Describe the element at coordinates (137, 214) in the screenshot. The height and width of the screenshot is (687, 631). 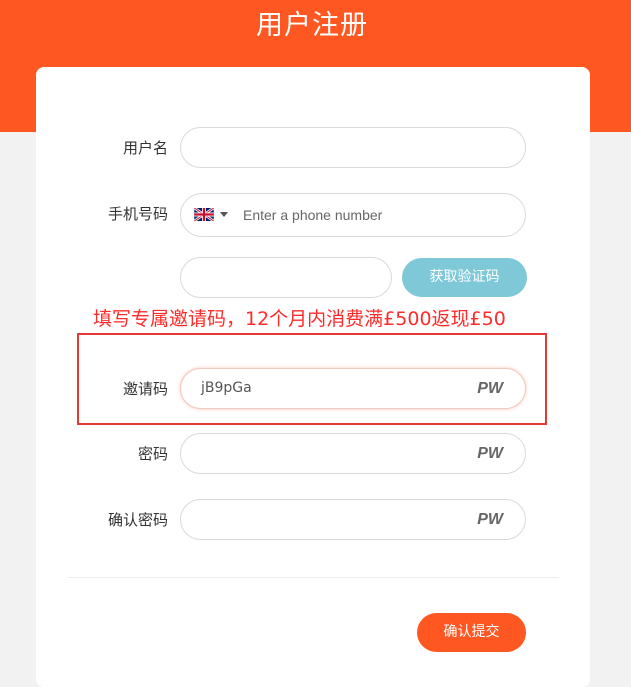
I see `phone-label: 手机号码` at that location.